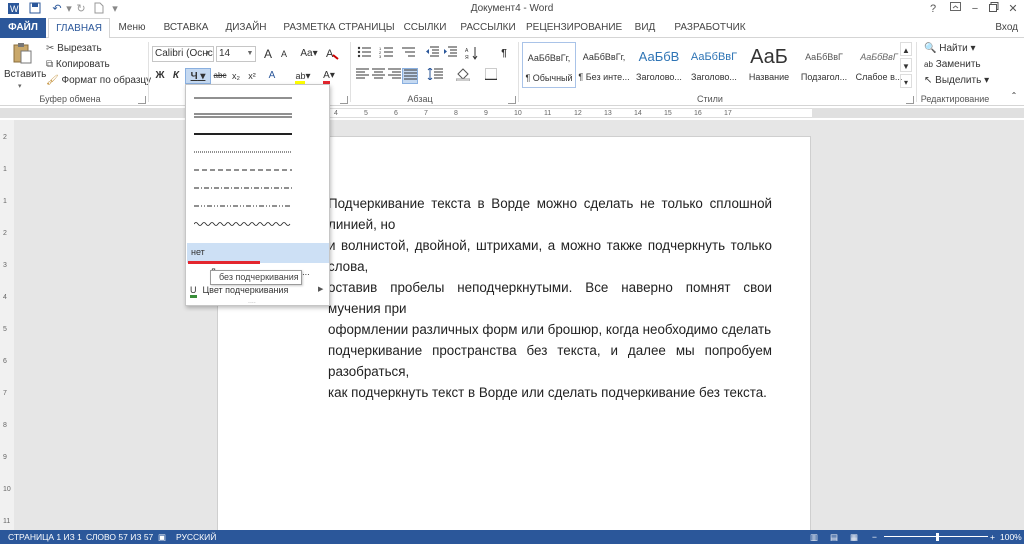  What do you see at coordinates (410, 76) in the screenshot?
I see `justify-icon` at bounding box center [410, 76].